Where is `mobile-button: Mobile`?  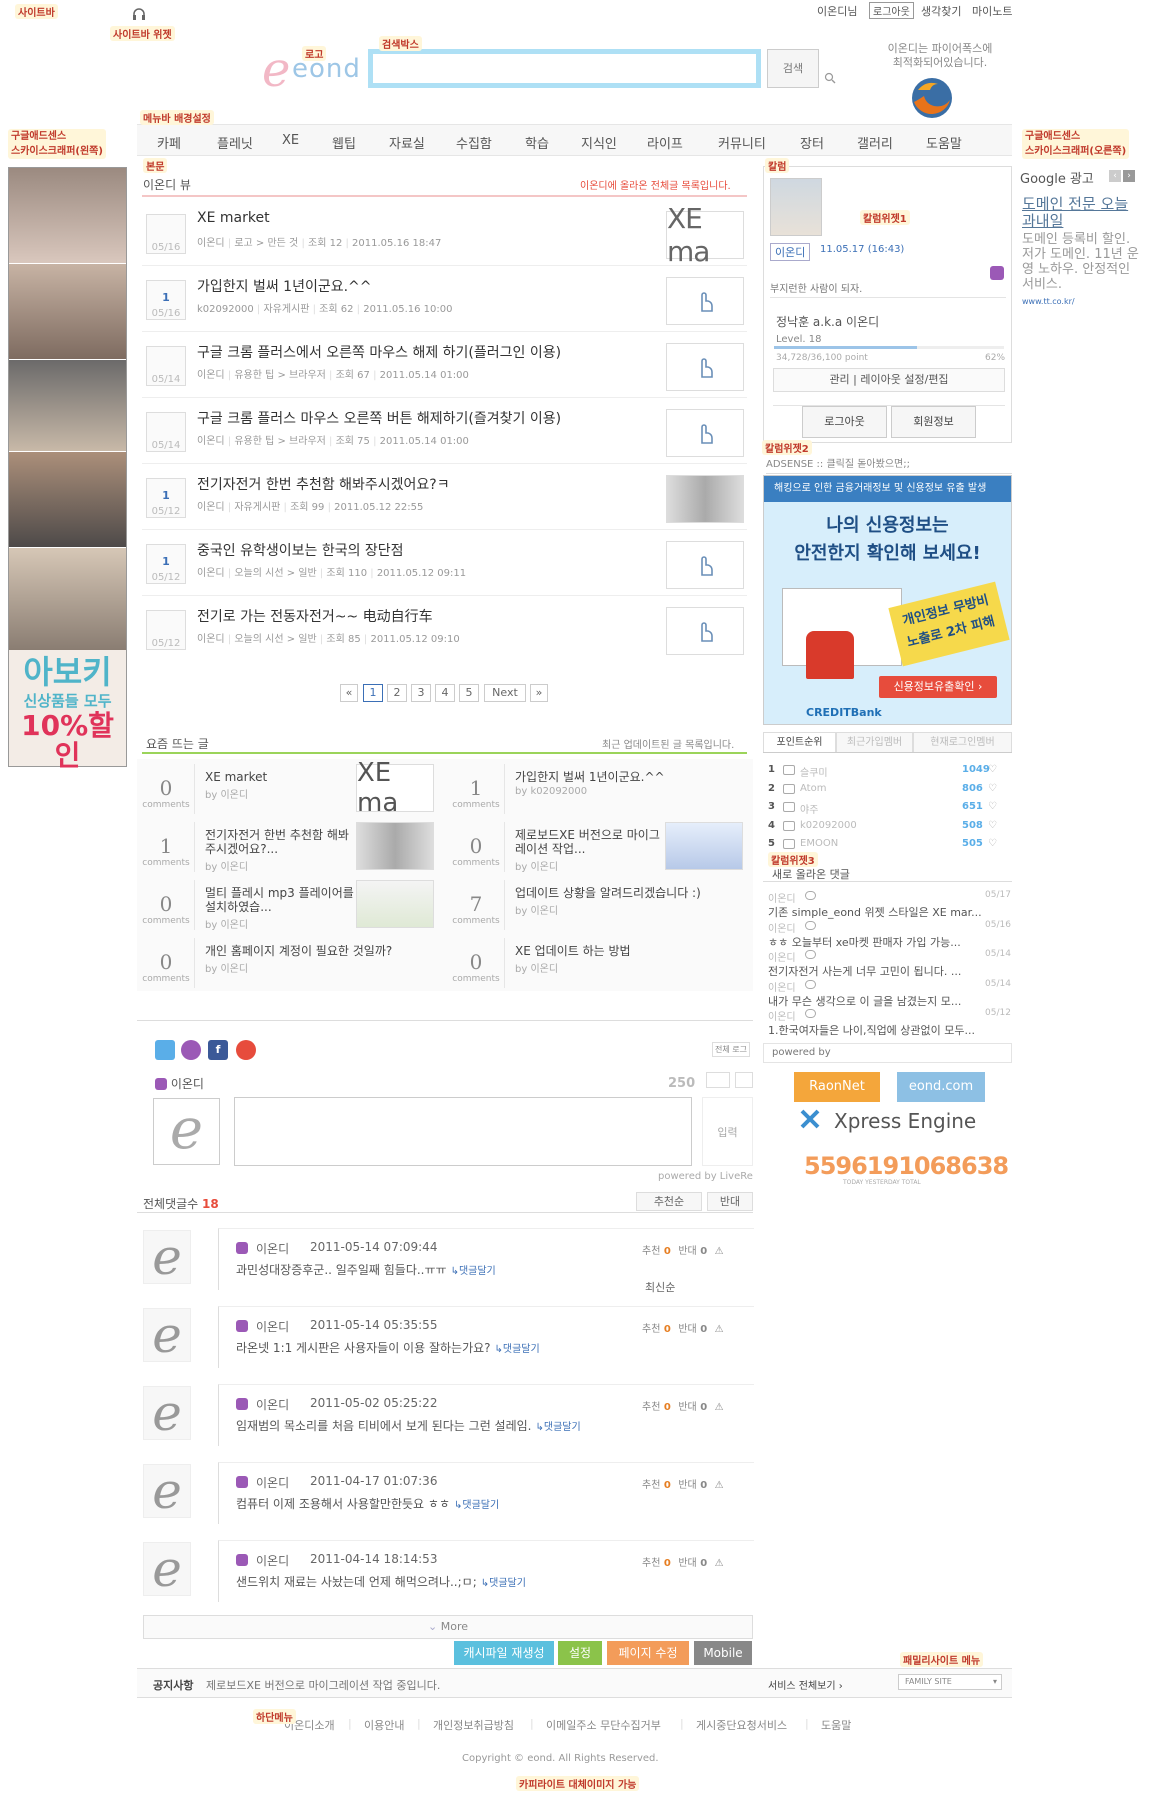 mobile-button: Mobile is located at coordinates (723, 1653).